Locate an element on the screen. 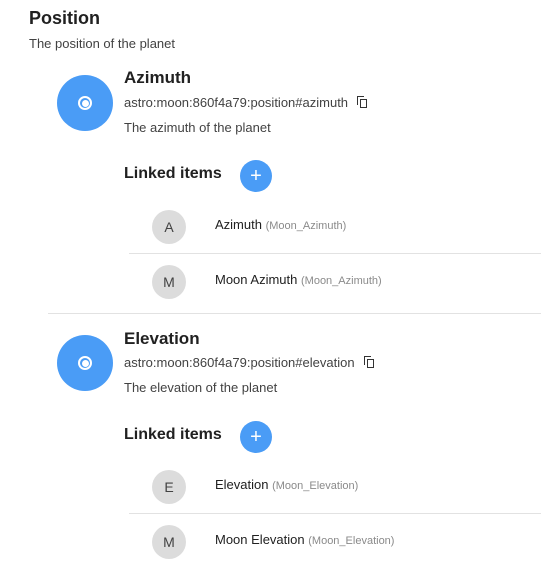 The width and height of the screenshot is (541, 571). channel-uid: astro:moon:860f4a79:position#azimuth is located at coordinates (246, 102).